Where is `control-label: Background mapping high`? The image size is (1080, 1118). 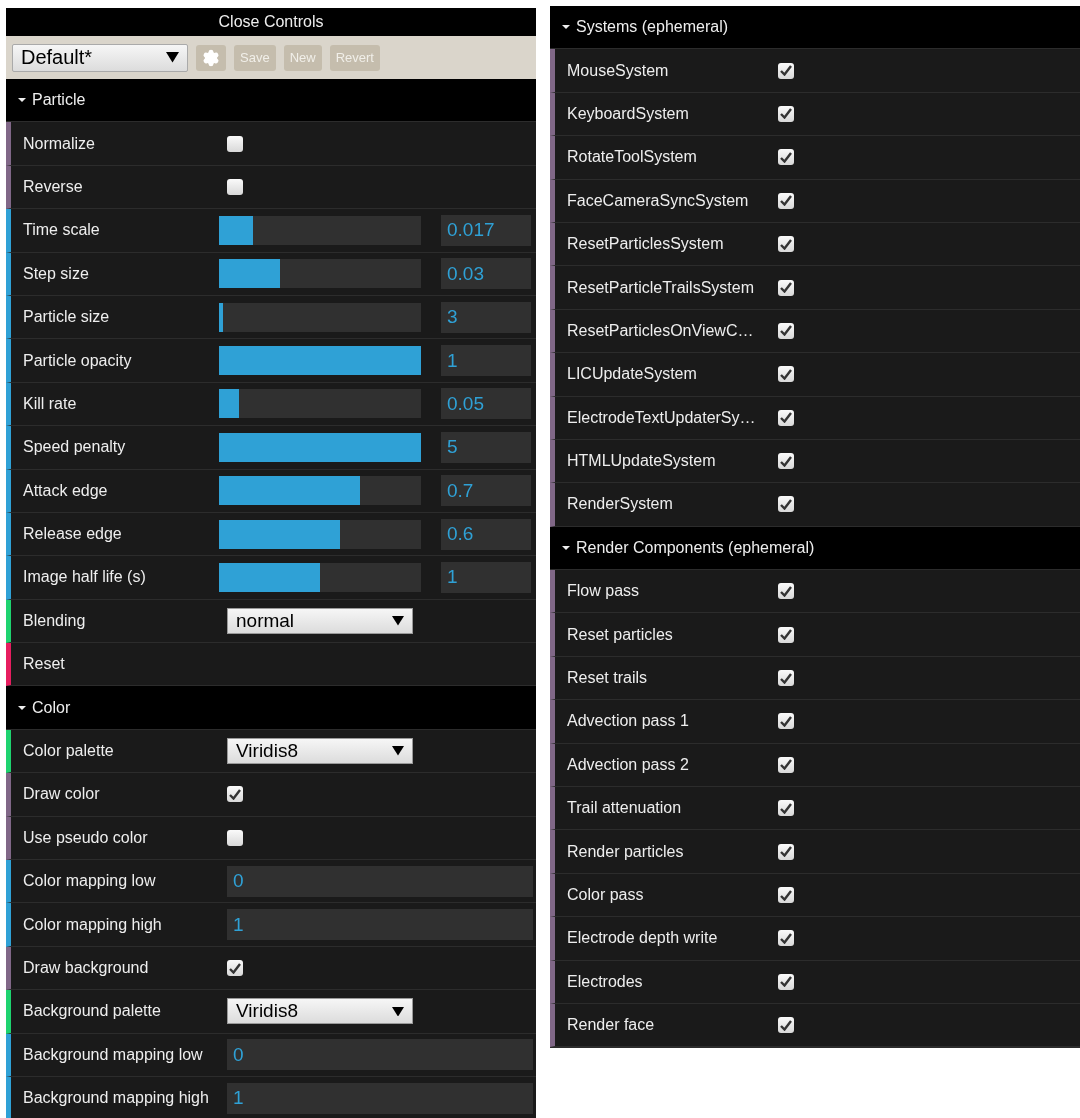
control-label: Background mapping high is located at coordinates (116, 1098).